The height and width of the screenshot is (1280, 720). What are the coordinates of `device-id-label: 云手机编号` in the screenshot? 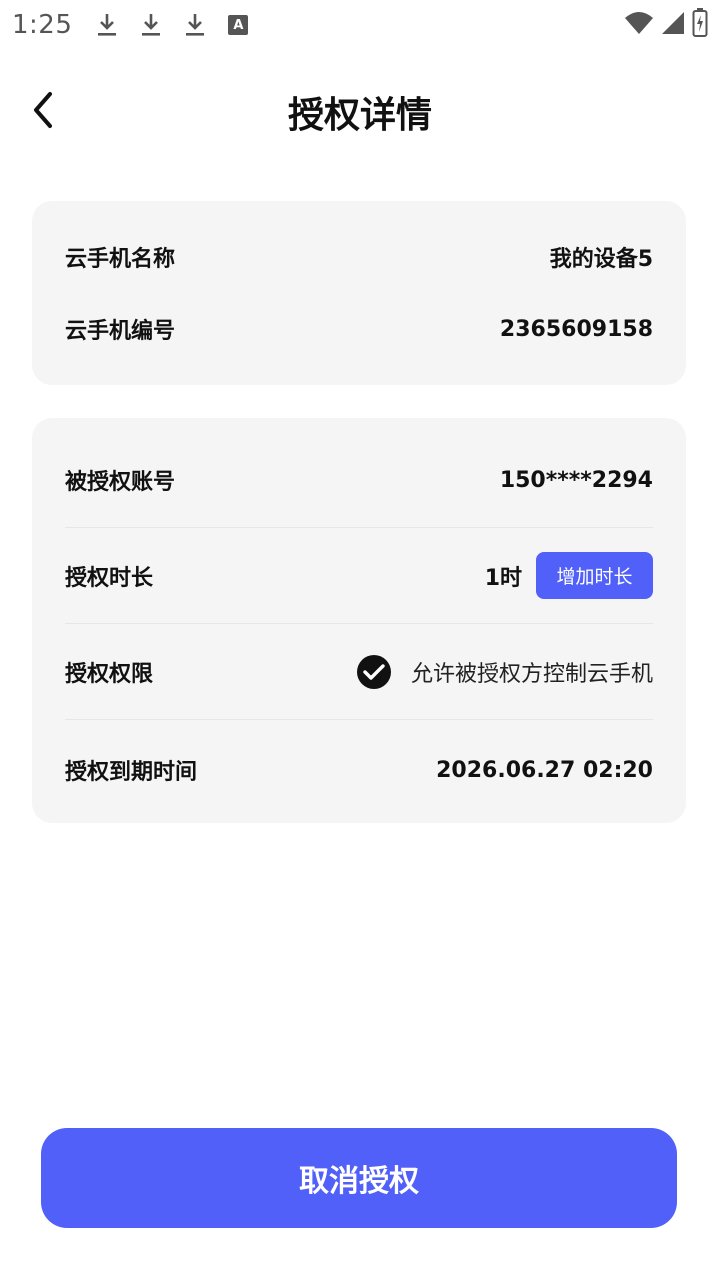 It's located at (120, 331).